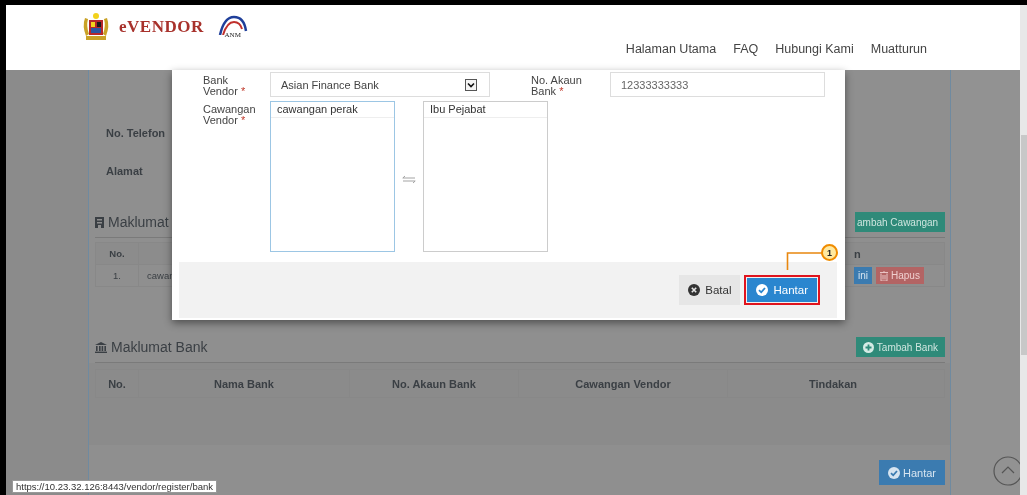  What do you see at coordinates (125, 171) in the screenshot?
I see `field-label: Alamat` at bounding box center [125, 171].